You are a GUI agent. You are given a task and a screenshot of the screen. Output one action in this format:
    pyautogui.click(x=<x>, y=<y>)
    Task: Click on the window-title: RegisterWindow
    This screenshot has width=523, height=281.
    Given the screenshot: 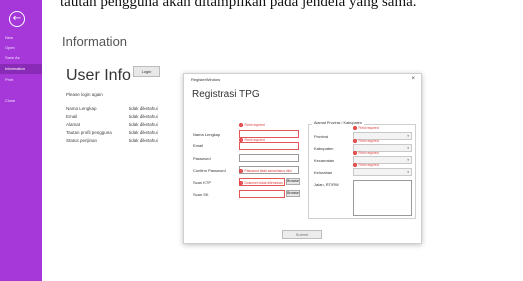 What is the action you would take?
    pyautogui.click(x=206, y=79)
    